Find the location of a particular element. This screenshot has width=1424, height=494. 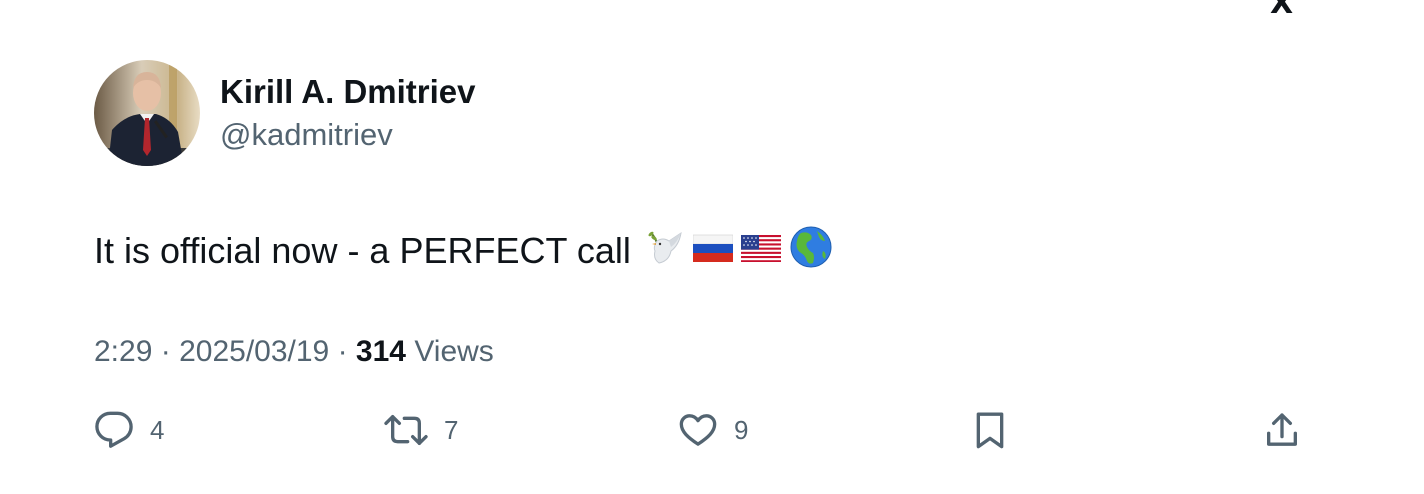

avatar-image is located at coordinates (147, 113).